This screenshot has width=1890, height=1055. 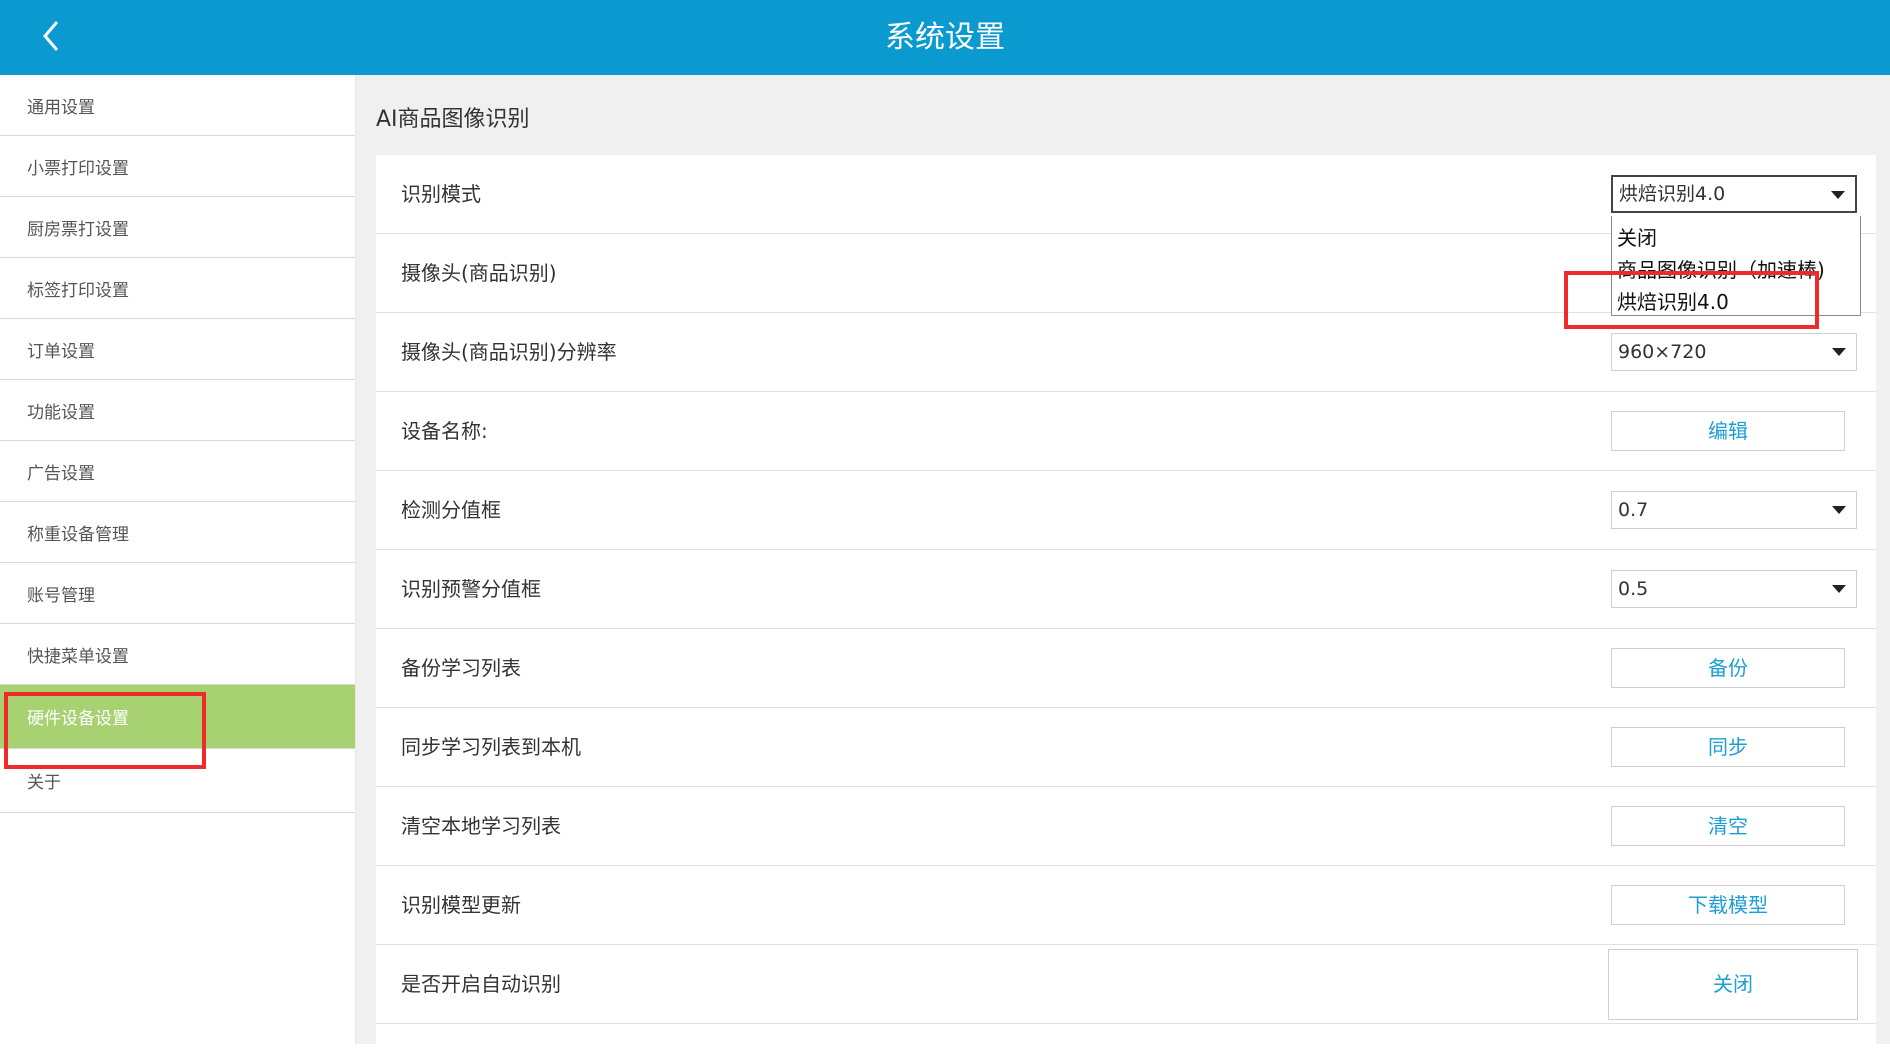 What do you see at coordinates (1126, 826) in the screenshot?
I see `setting-row-clear-list: 清空本地学习列表 清空` at bounding box center [1126, 826].